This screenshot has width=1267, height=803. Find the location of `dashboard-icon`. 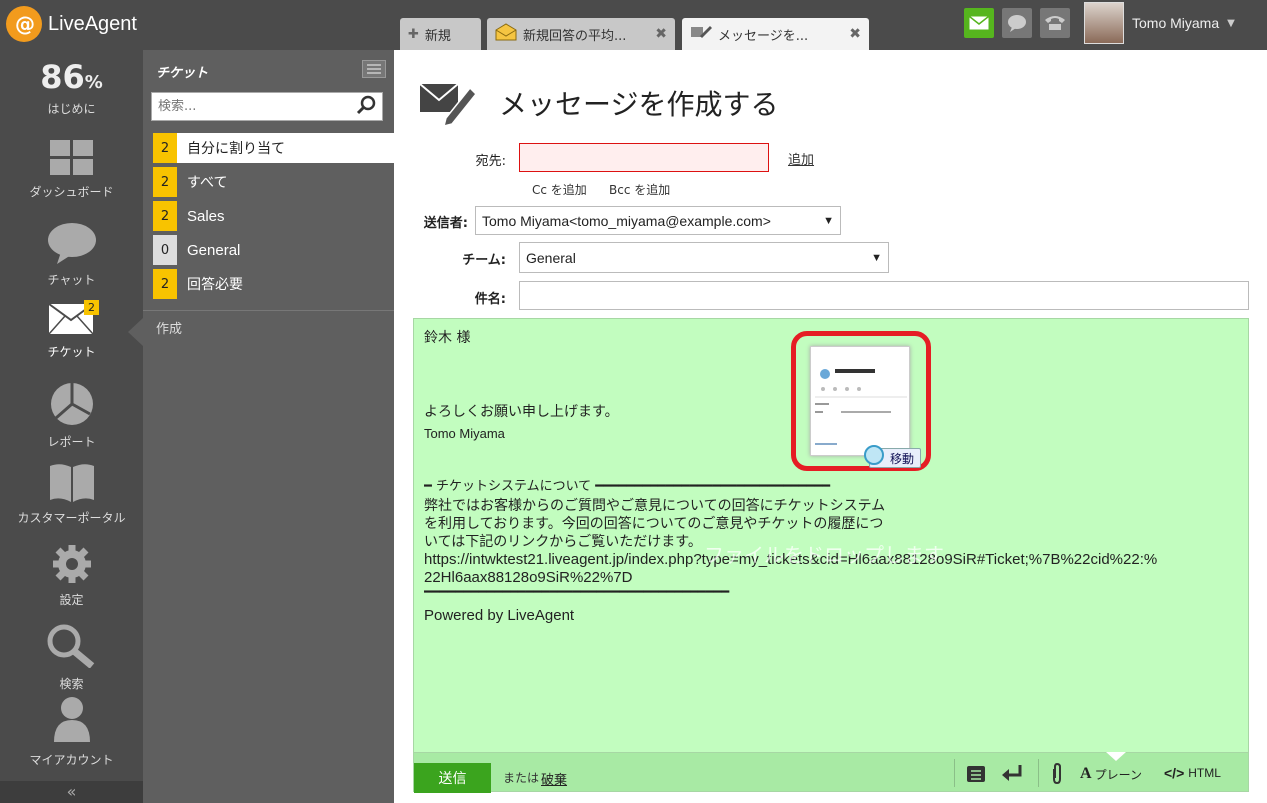

dashboard-icon is located at coordinates (71, 157).